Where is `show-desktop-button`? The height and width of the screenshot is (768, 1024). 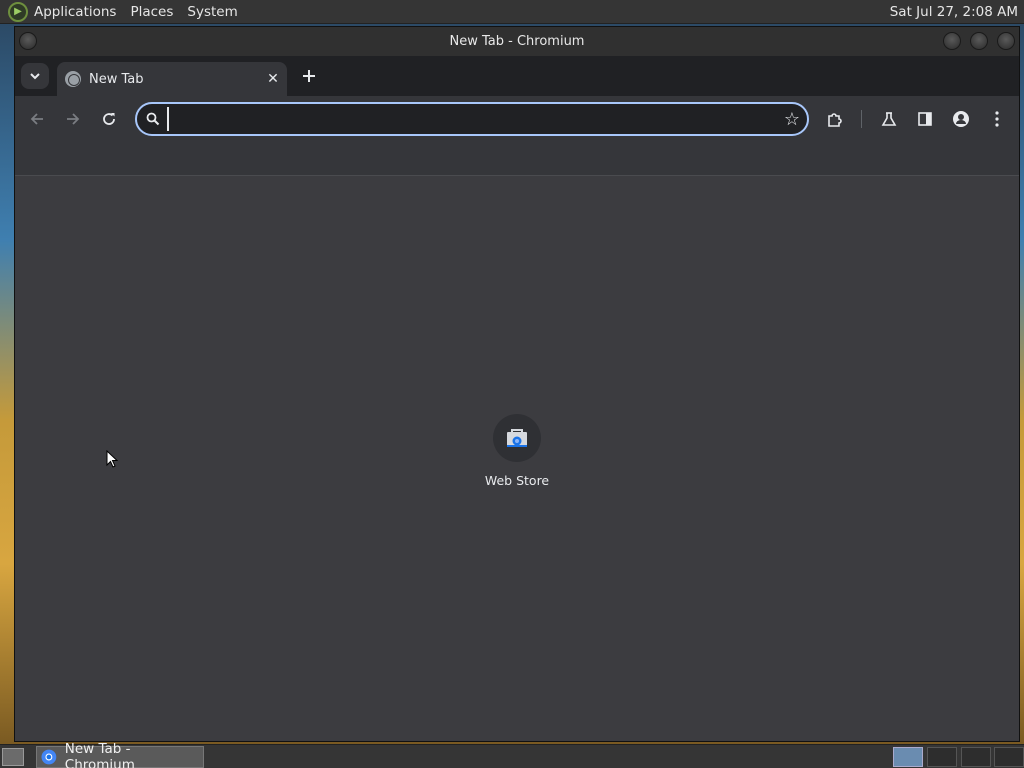 show-desktop-button is located at coordinates (13, 756).